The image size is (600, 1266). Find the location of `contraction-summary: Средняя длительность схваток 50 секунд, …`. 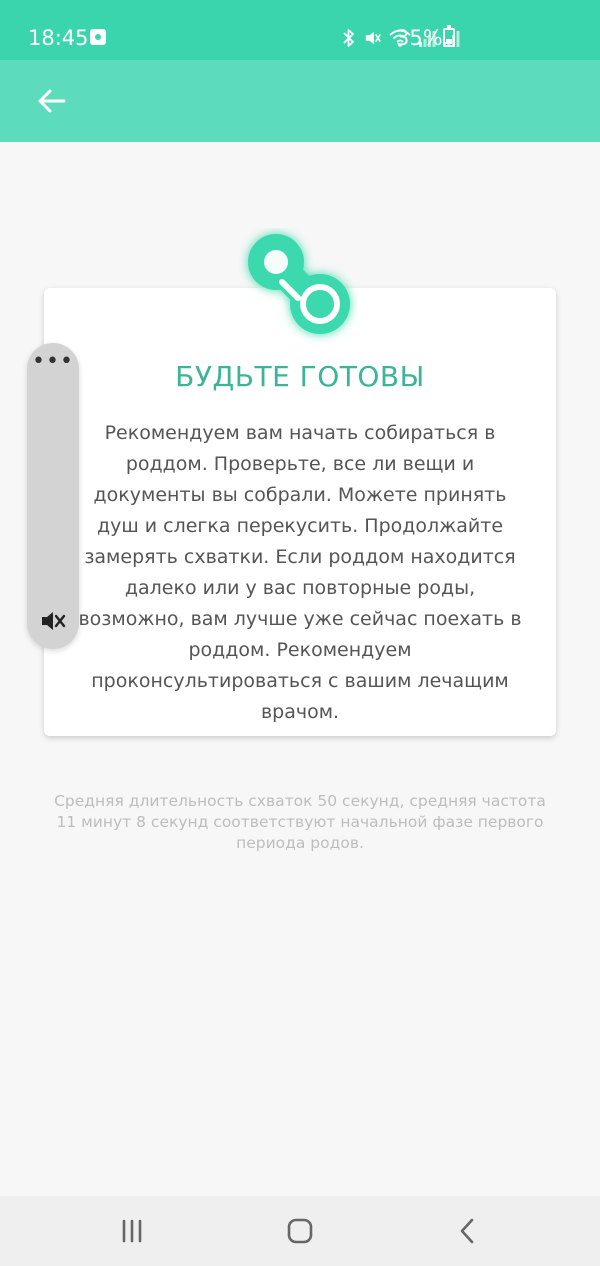

contraction-summary: Средняя длительность схваток 50 секунд, … is located at coordinates (300, 822).